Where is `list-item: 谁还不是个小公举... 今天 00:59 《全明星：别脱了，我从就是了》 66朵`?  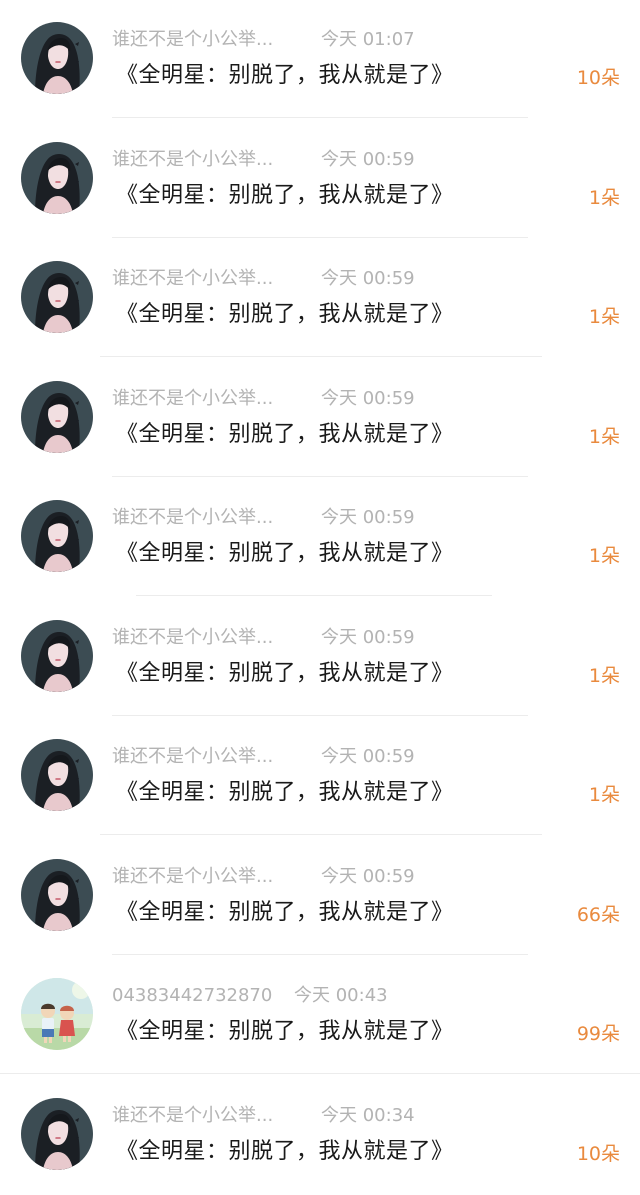 list-item: 谁还不是个小公举... 今天 00:59 《全明星：别脱了，我从就是了》 66朵 is located at coordinates (320, 897).